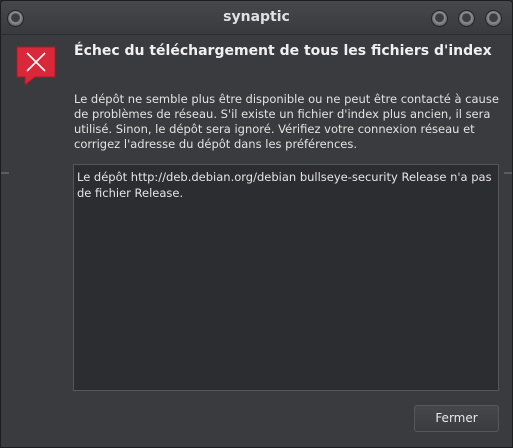 The width and height of the screenshot is (513, 448). I want to click on titlebar: synaptic, so click(256, 18).